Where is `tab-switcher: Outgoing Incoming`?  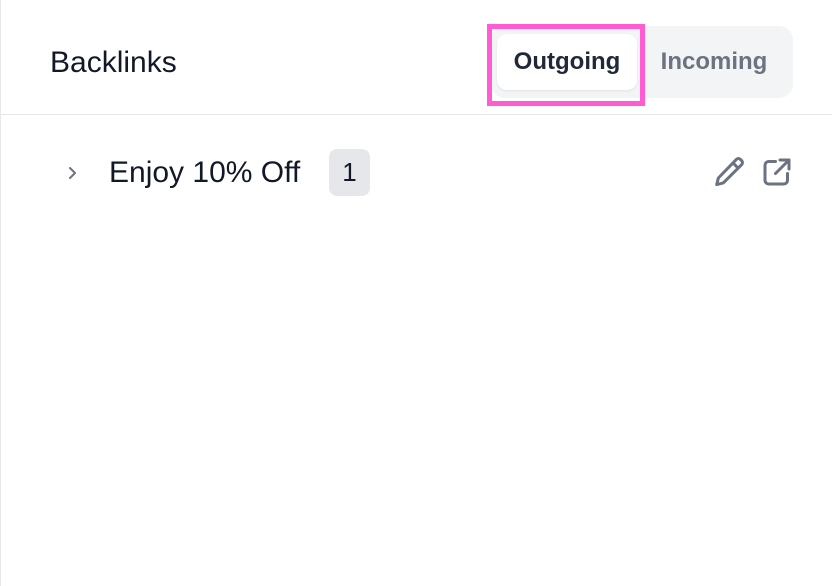
tab-switcher: Outgoing Incoming is located at coordinates (642, 62).